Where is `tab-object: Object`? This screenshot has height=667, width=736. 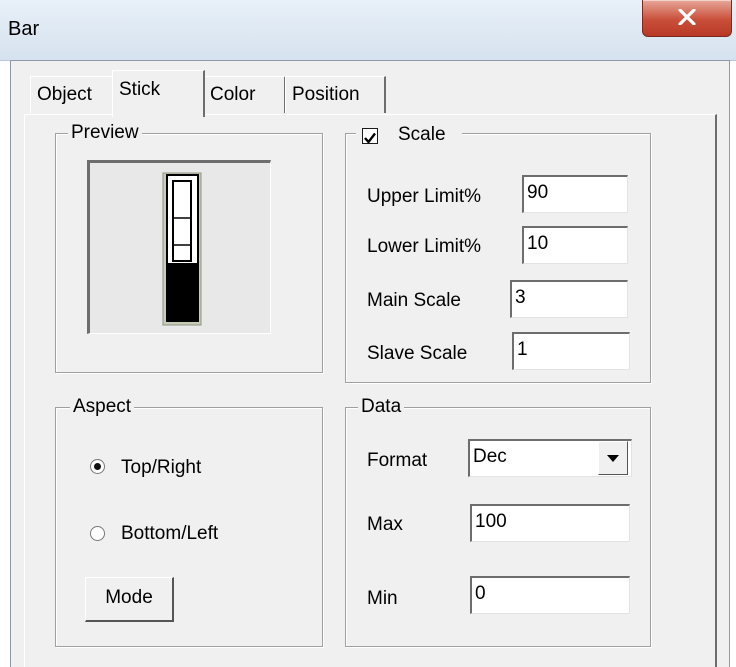
tab-object: Object is located at coordinates (73, 94).